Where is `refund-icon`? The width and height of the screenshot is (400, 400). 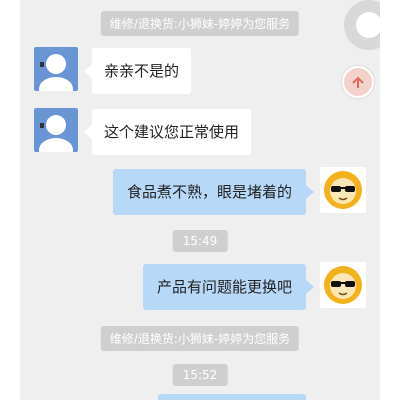
refund-icon is located at coordinates (358, 82).